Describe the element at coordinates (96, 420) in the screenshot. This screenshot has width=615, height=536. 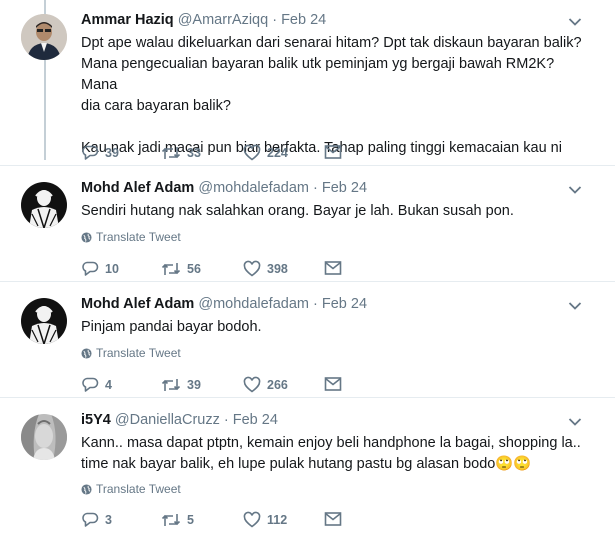
I see `author-name: i5Y4` at that location.